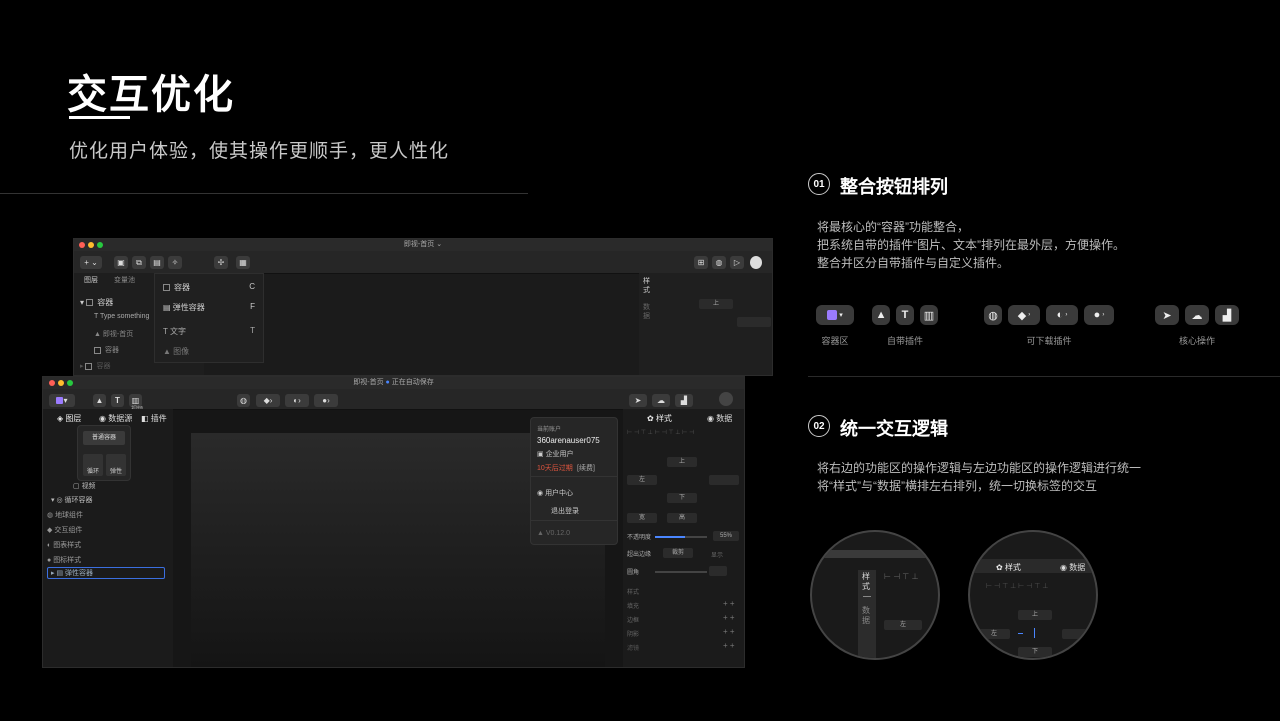 This screenshot has height=721, width=1280. I want to click on overflow-clip: 裁剪, so click(678, 553).